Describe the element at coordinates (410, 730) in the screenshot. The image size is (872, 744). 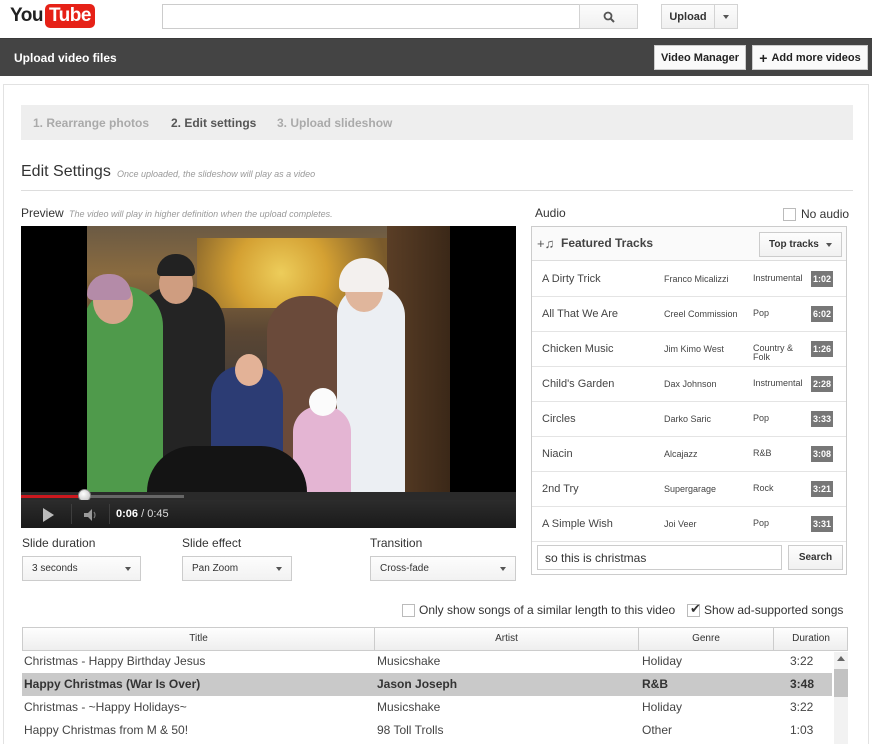
I see `cell-artist: 98 Toll Trolls` at that location.